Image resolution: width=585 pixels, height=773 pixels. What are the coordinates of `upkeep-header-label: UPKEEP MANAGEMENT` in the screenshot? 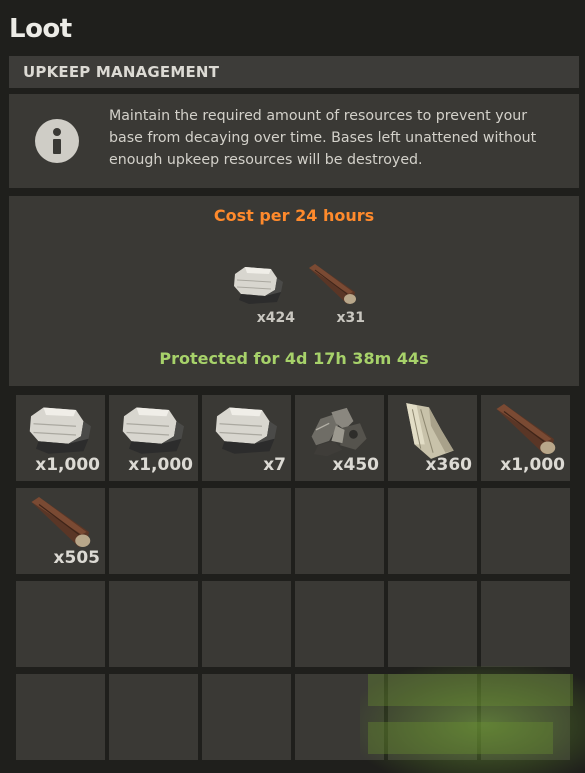 It's located at (121, 72).